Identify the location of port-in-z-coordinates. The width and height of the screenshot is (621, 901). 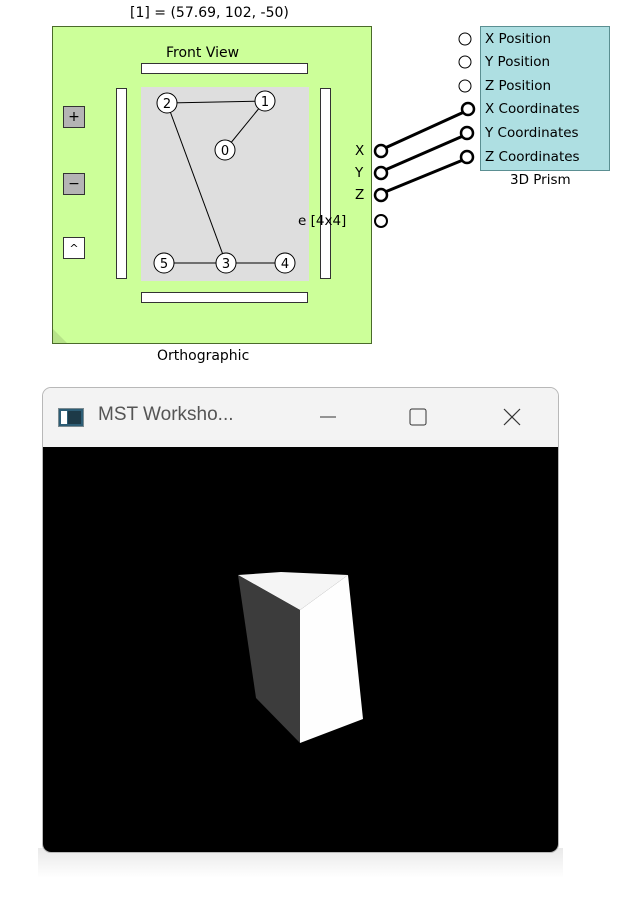
(467, 157).